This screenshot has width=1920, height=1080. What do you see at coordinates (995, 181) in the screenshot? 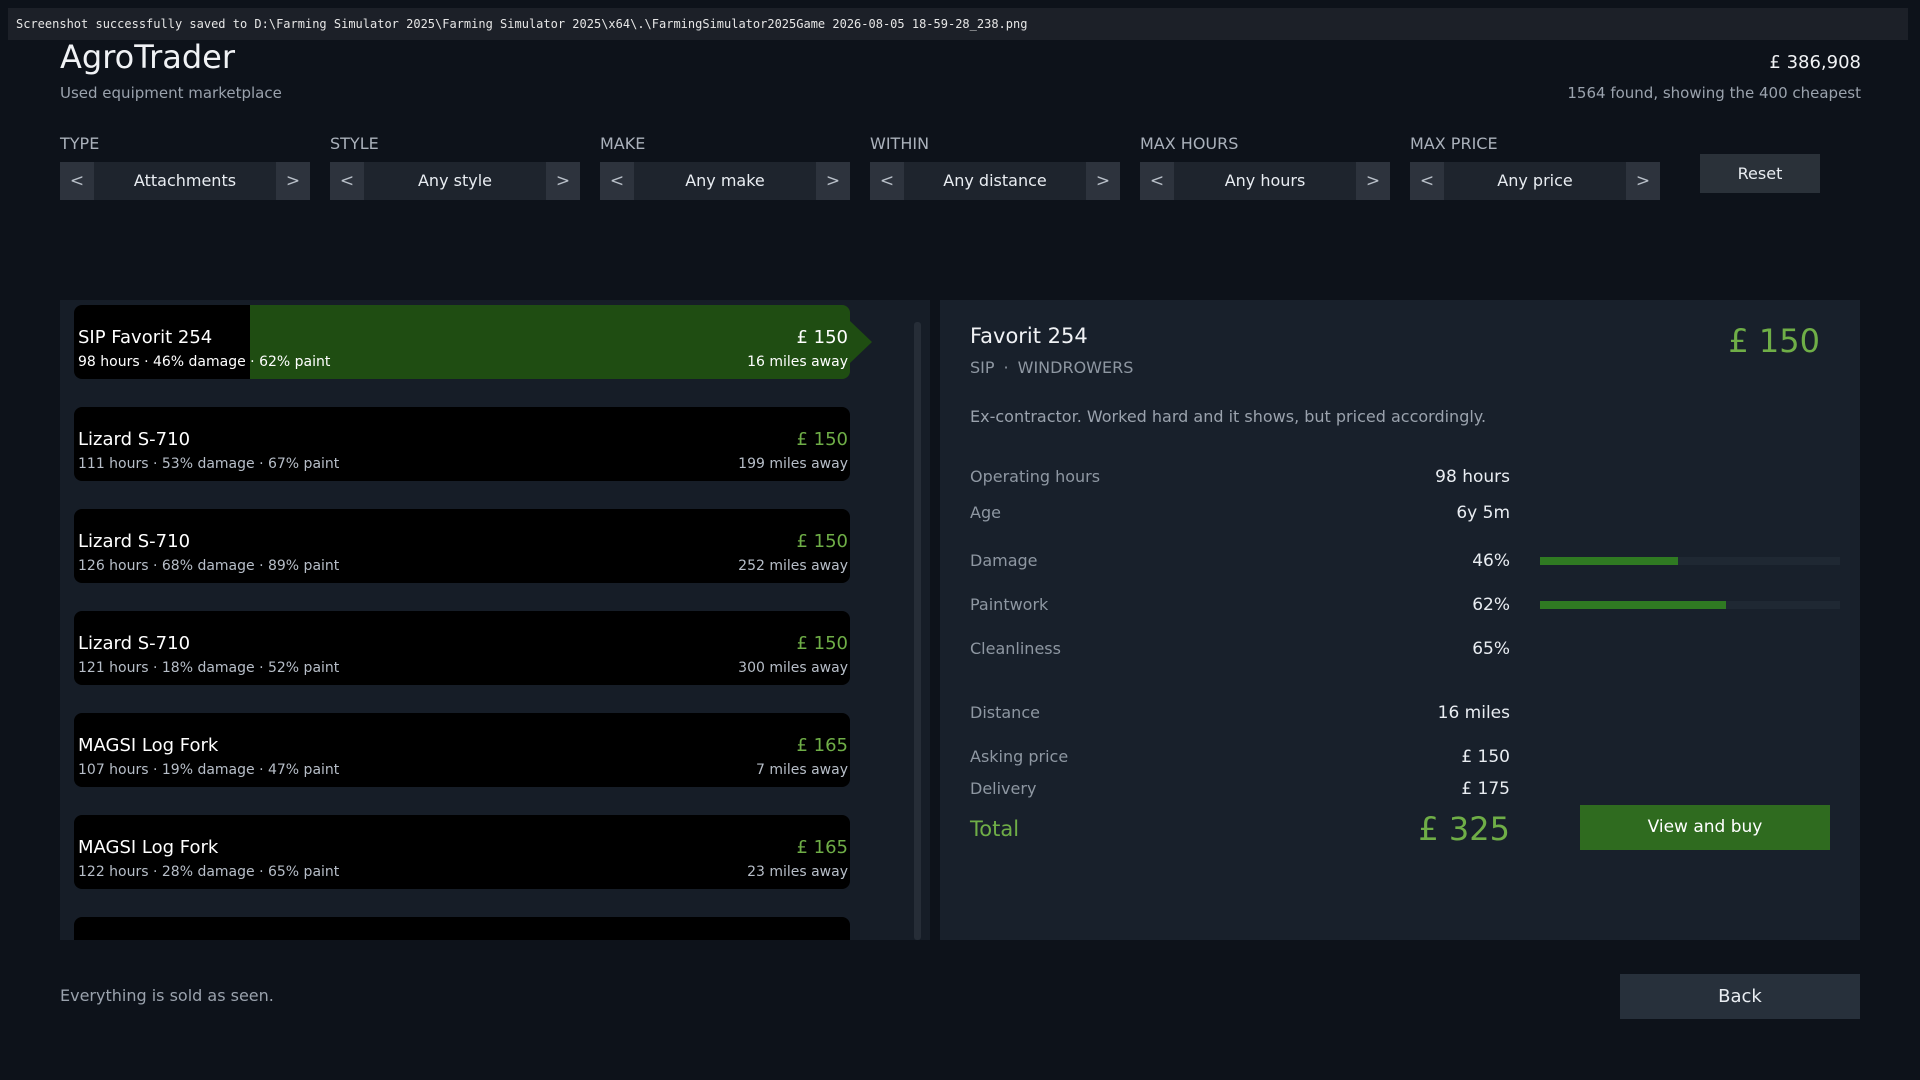
I see `filter-value: Any distance` at bounding box center [995, 181].